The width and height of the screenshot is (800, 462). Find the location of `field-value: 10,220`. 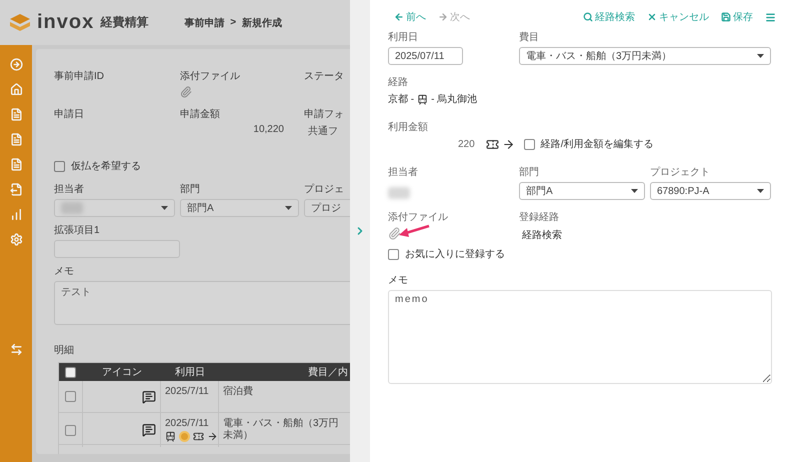

field-value: 10,220 is located at coordinates (268, 129).